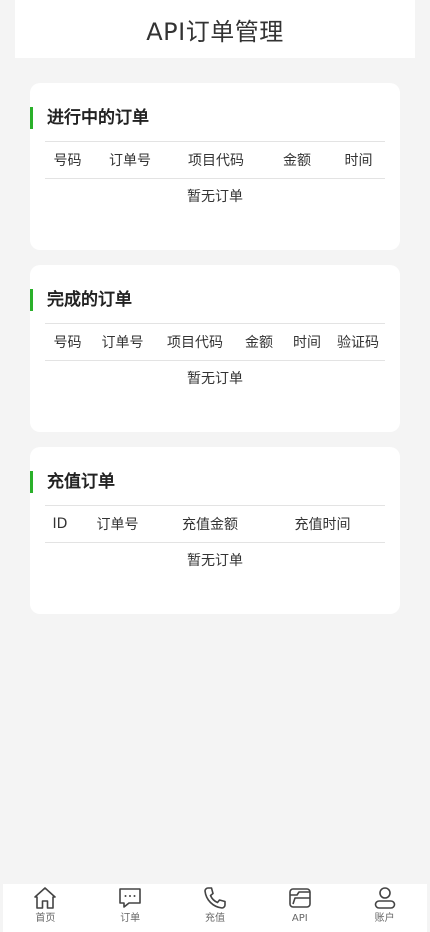 The image size is (430, 932). I want to click on tab-label: 首页, so click(45, 918).